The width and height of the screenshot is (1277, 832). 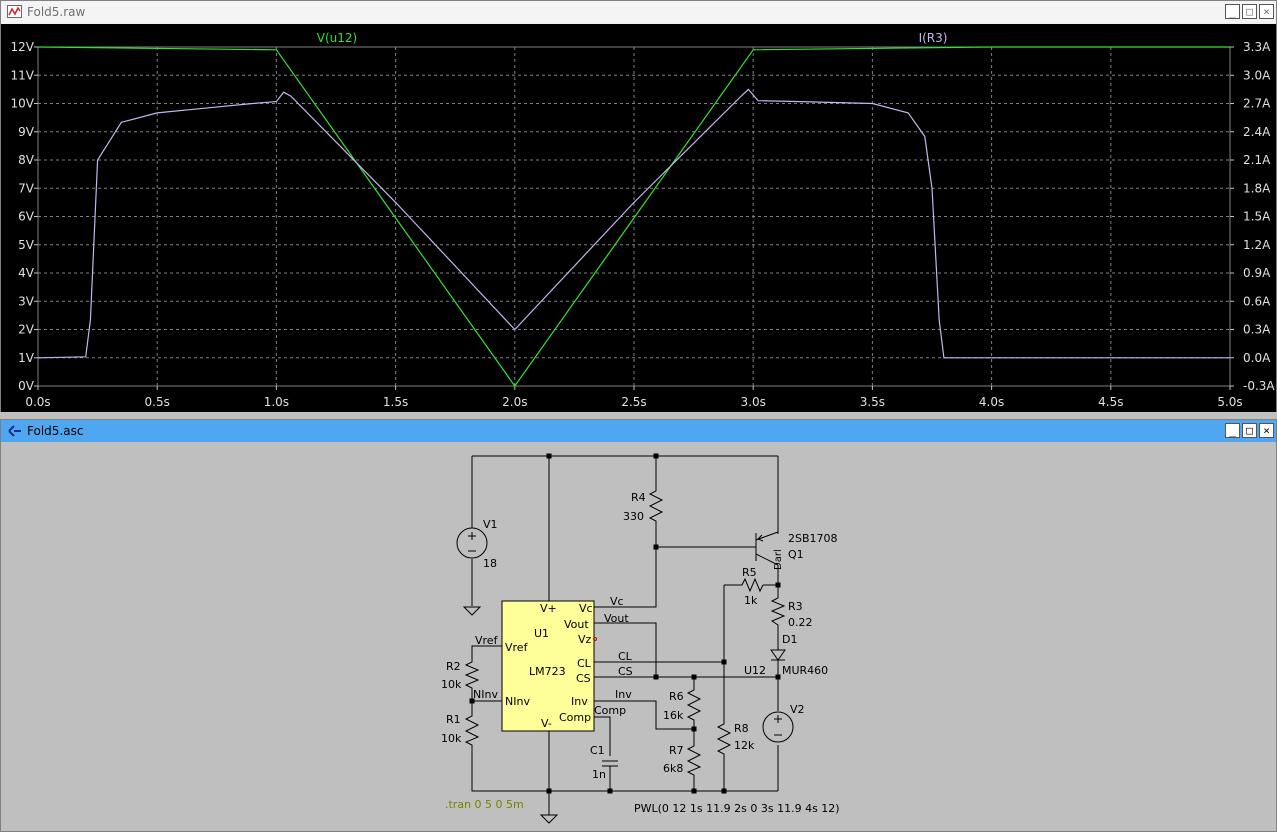 What do you see at coordinates (14, 11) in the screenshot?
I see `waveform-file-icon` at bounding box center [14, 11].